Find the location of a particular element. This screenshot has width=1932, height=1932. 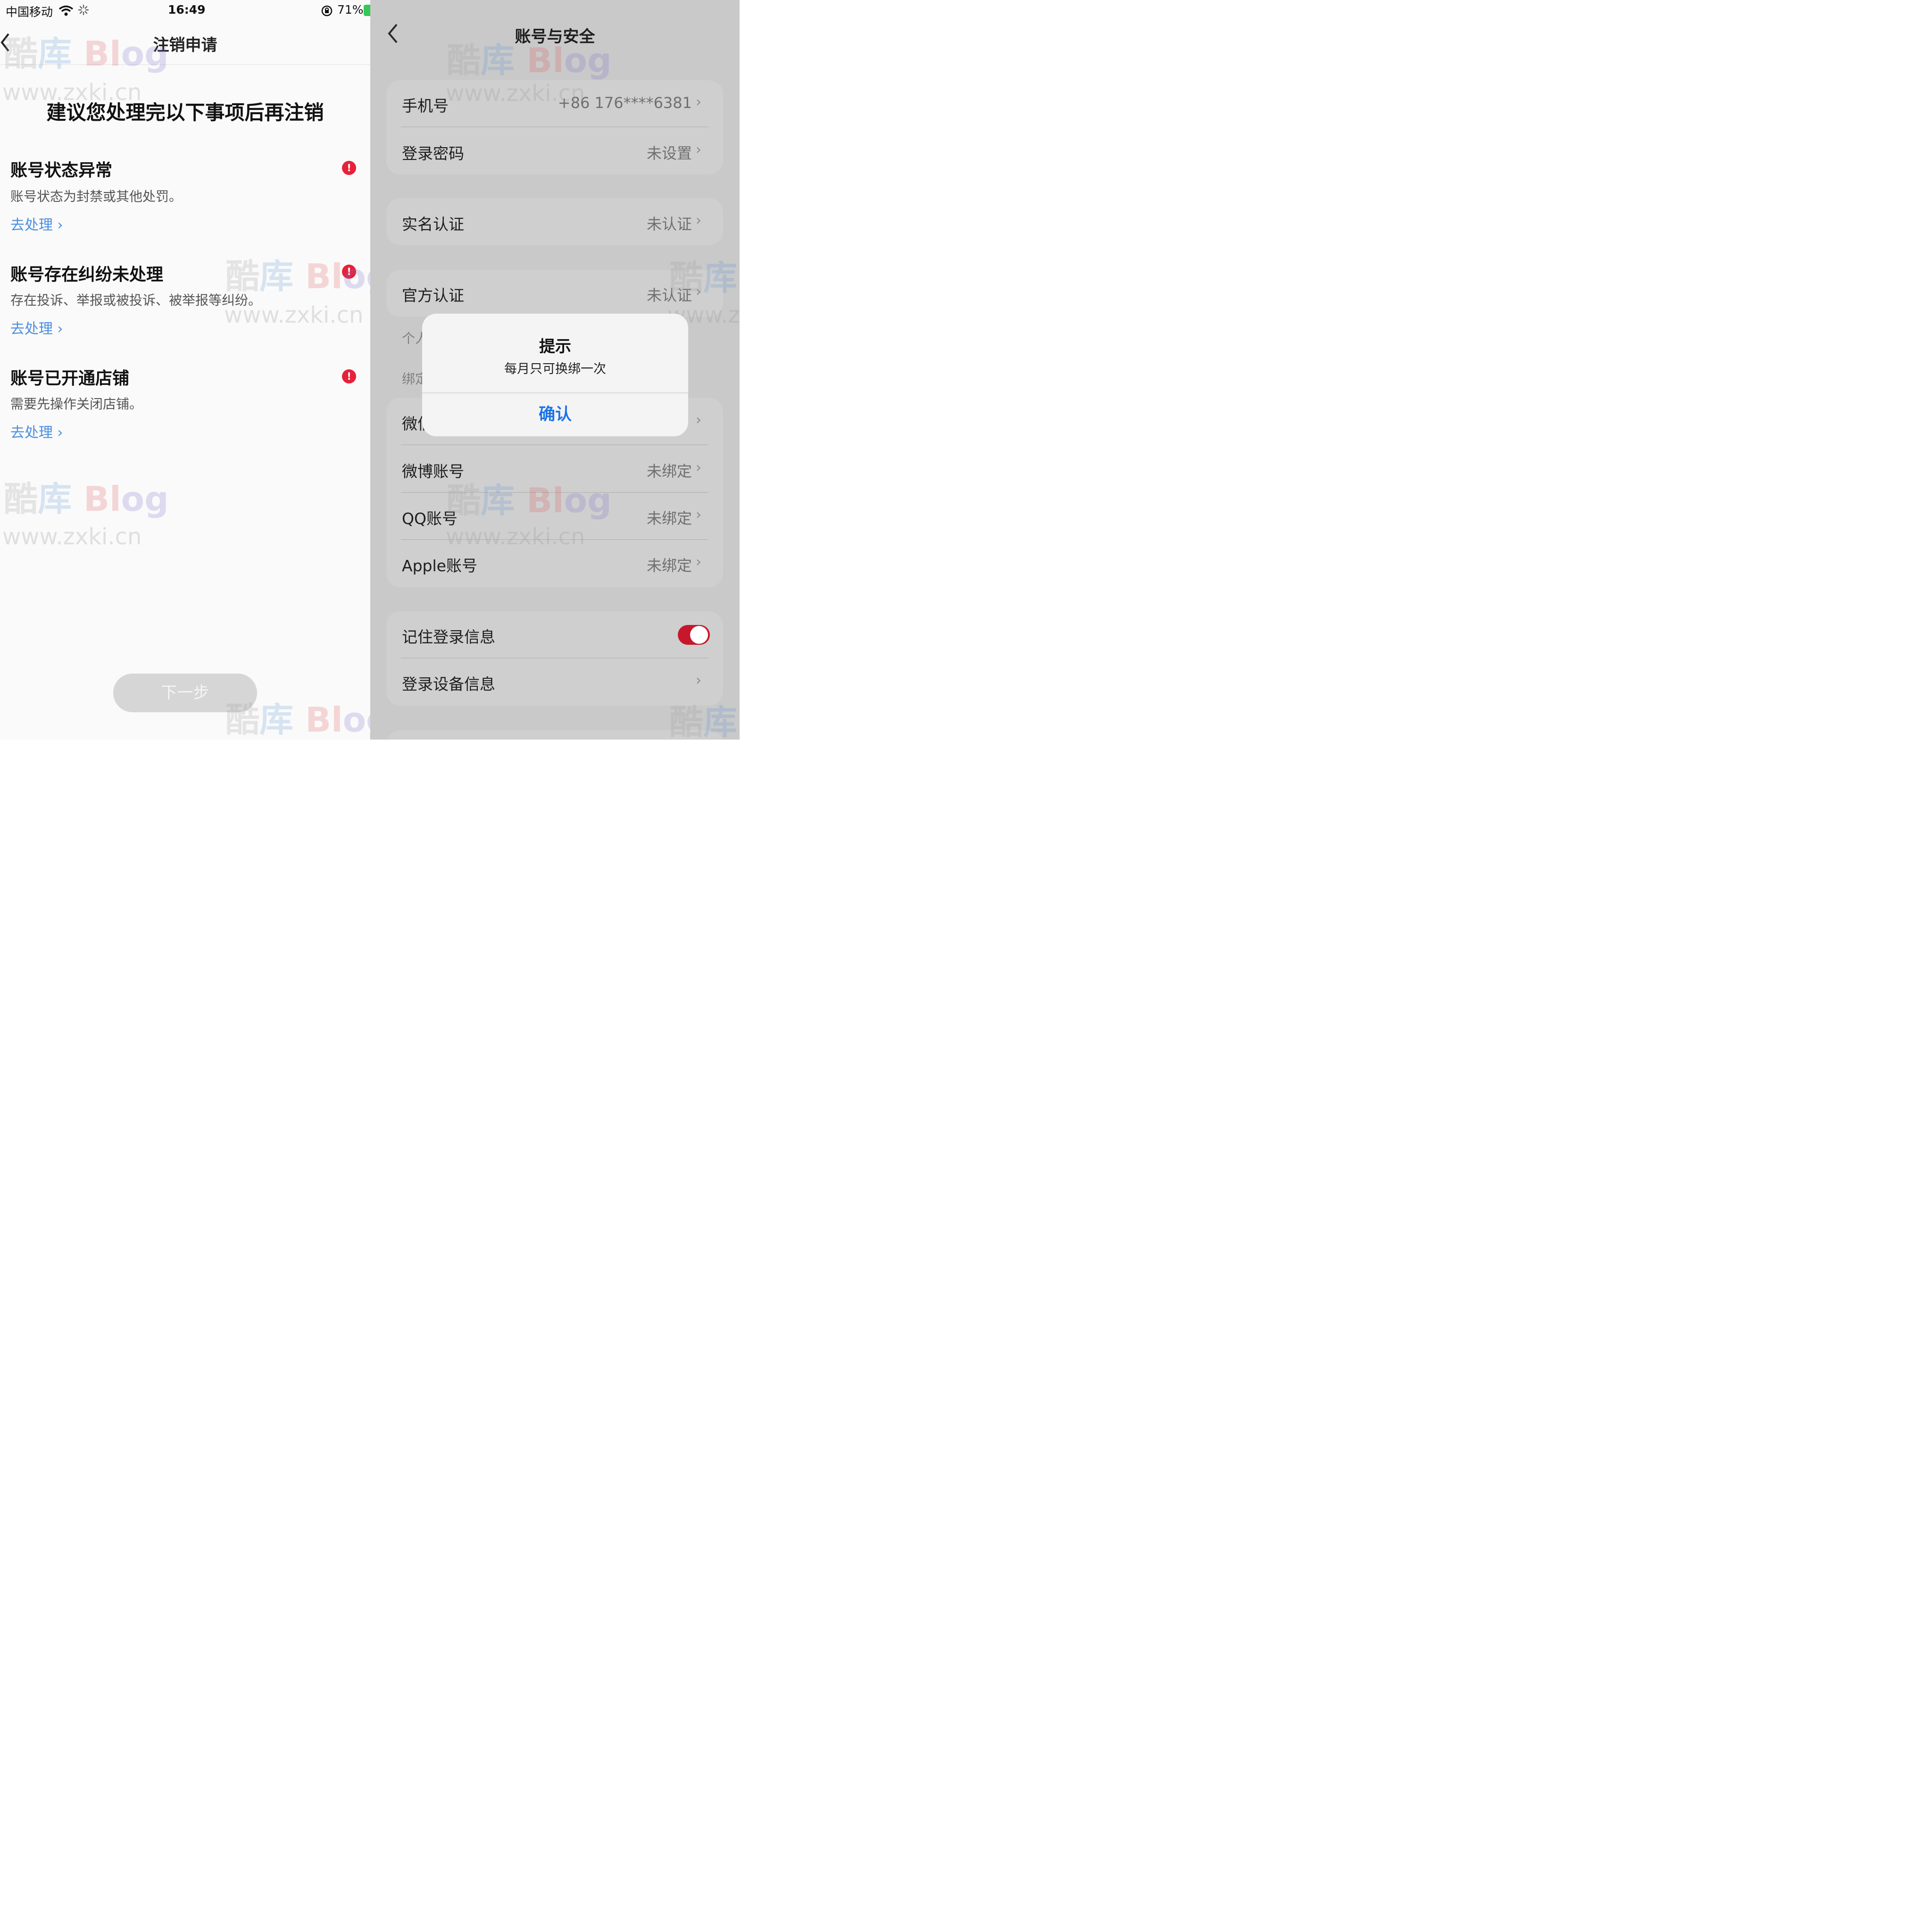

apple-label: Apple账号 is located at coordinates (440, 566).